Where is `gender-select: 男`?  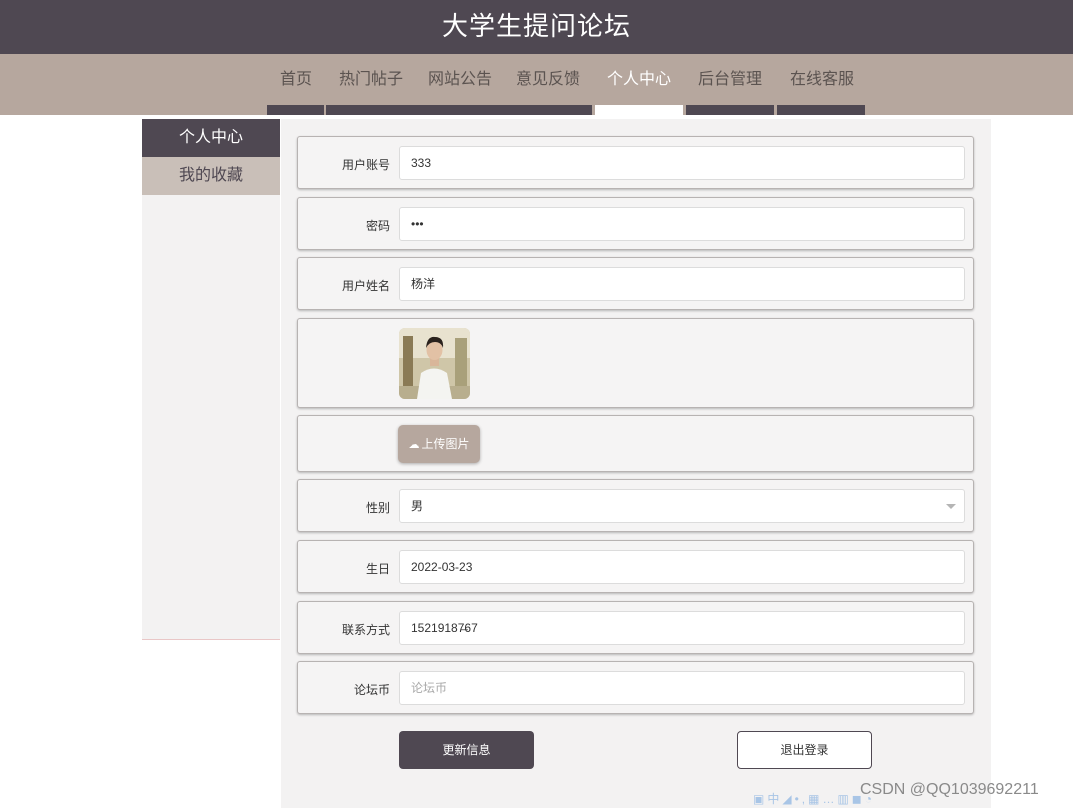
gender-select: 男 is located at coordinates (682, 506).